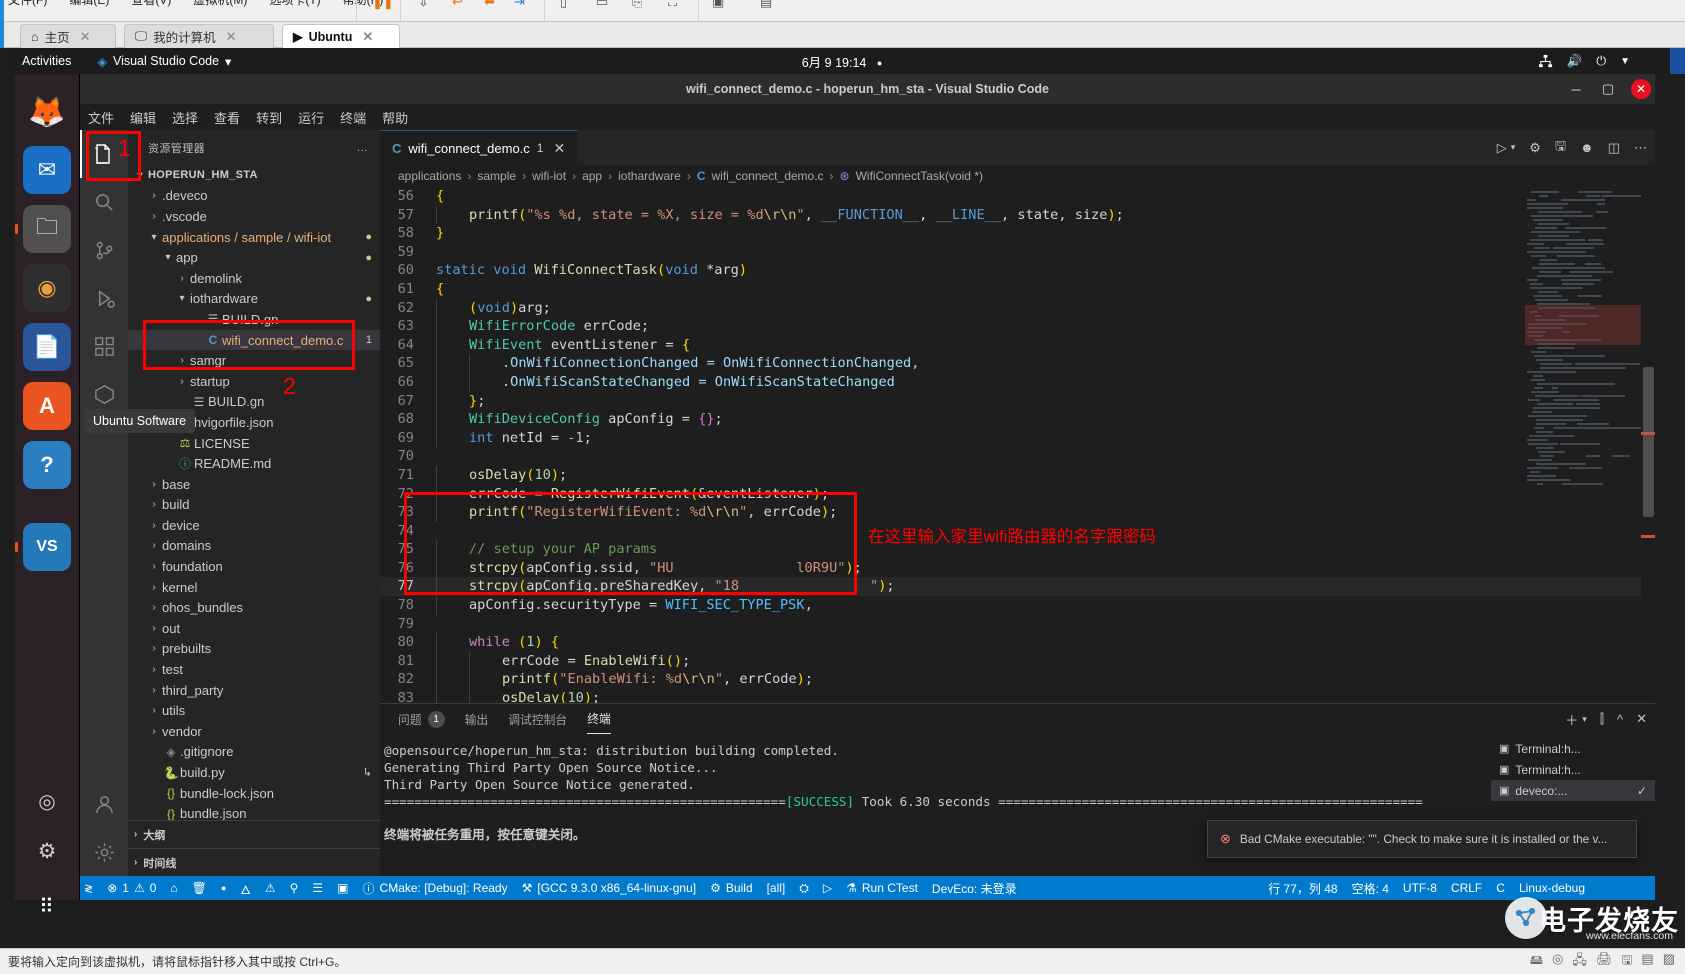 This screenshot has height=974, width=1685. What do you see at coordinates (294, 888) in the screenshot?
I see `status-cmake-debug: ⚲` at bounding box center [294, 888].